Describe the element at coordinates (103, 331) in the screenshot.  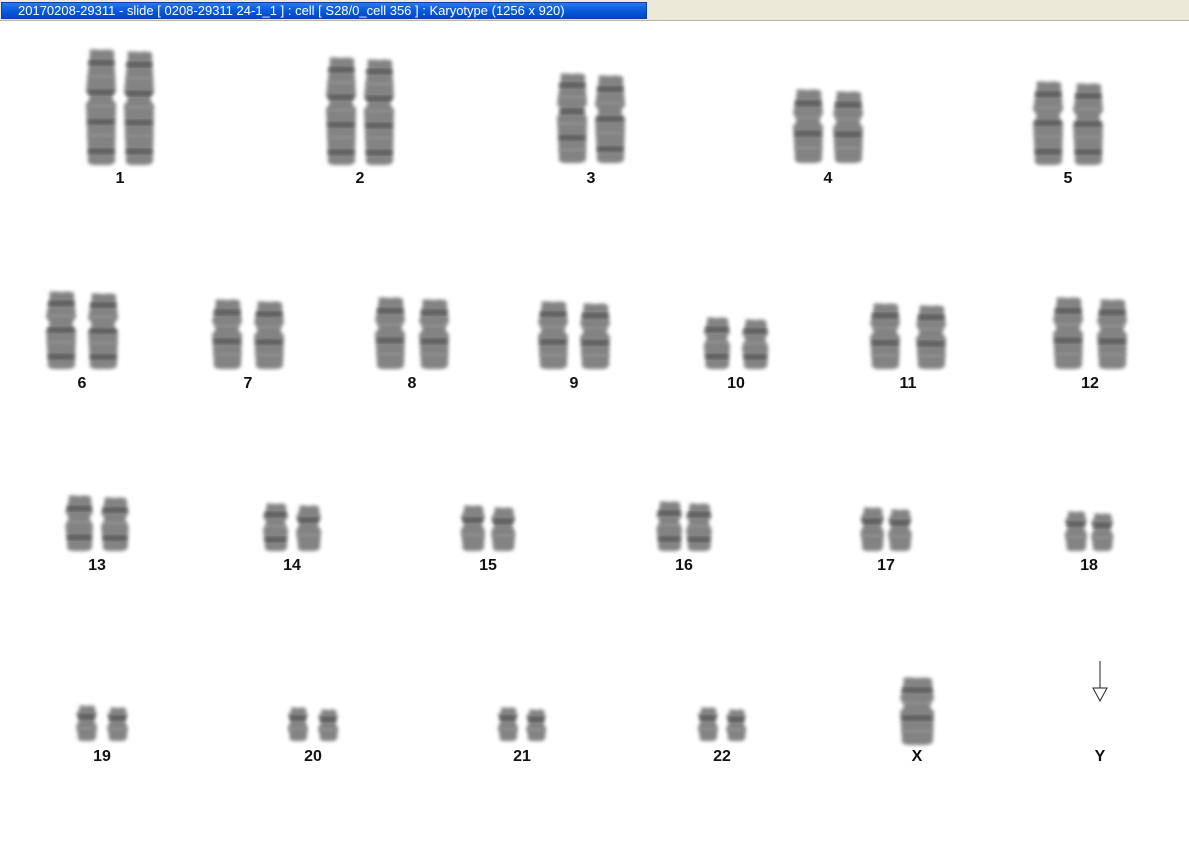
I see `chromosome-6-b` at that location.